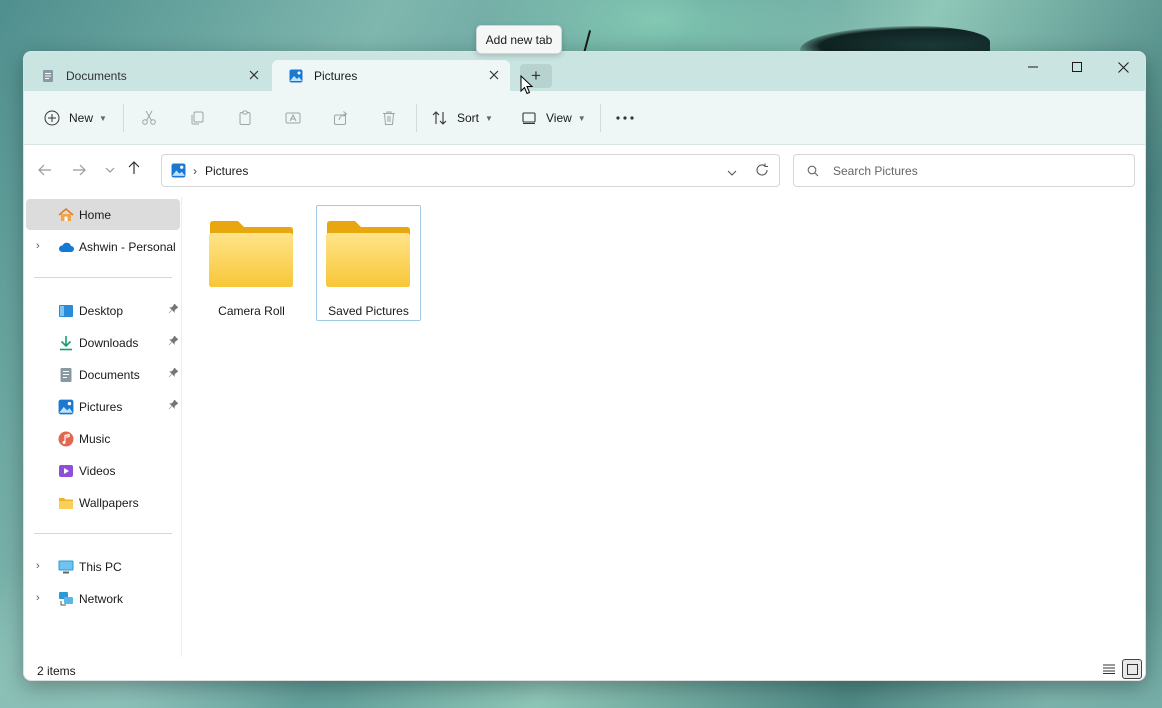 This screenshot has width=1162, height=708. Describe the element at coordinates (110, 170) in the screenshot. I see `recent-locations-button` at that location.